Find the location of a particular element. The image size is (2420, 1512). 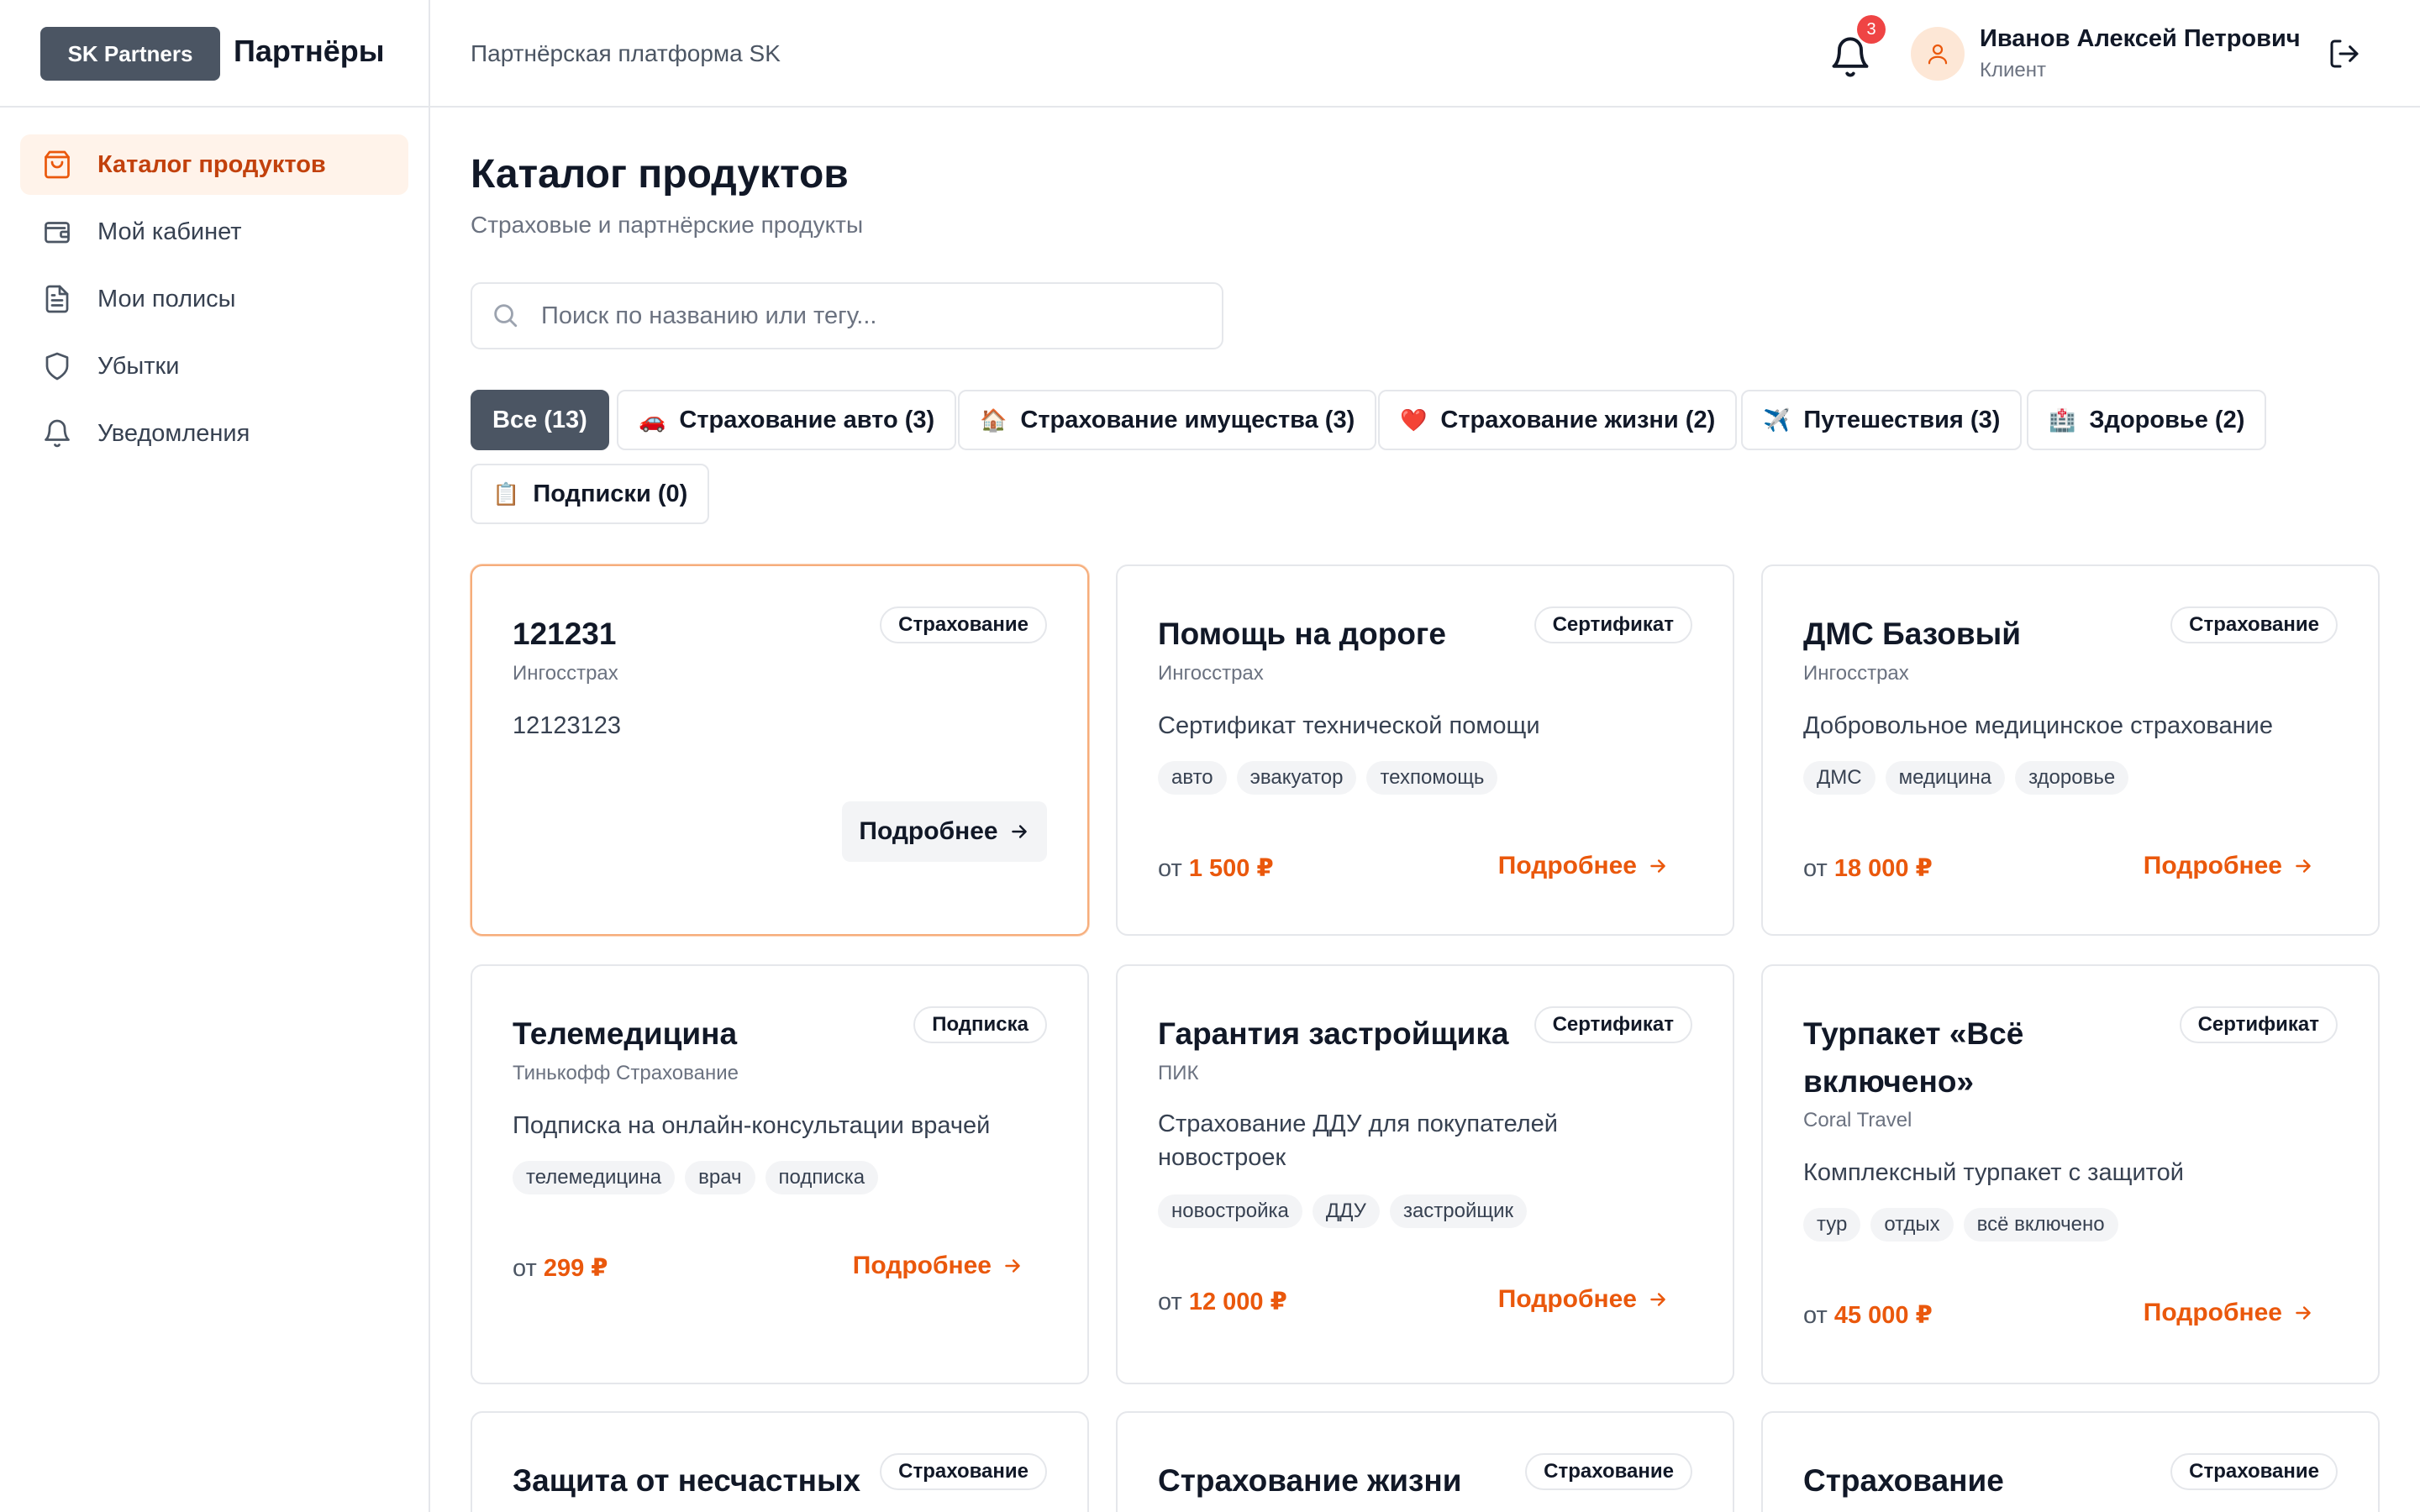

tag: всё включено is located at coordinates (2041, 1225).